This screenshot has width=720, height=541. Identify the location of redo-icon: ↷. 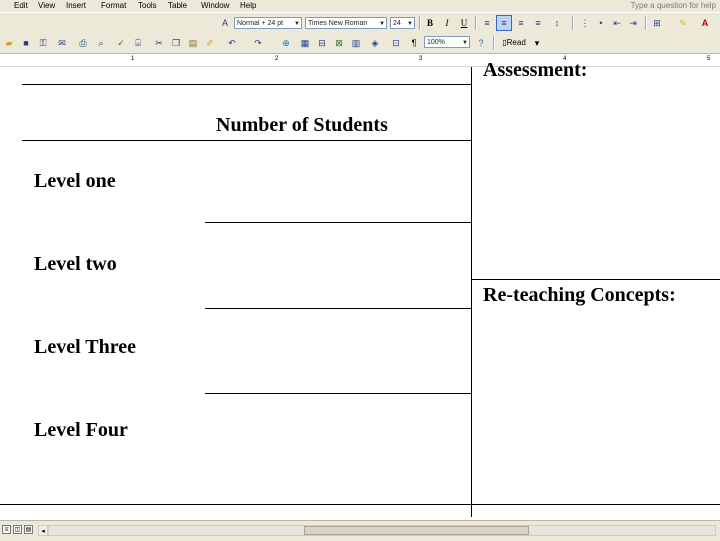
(258, 43).